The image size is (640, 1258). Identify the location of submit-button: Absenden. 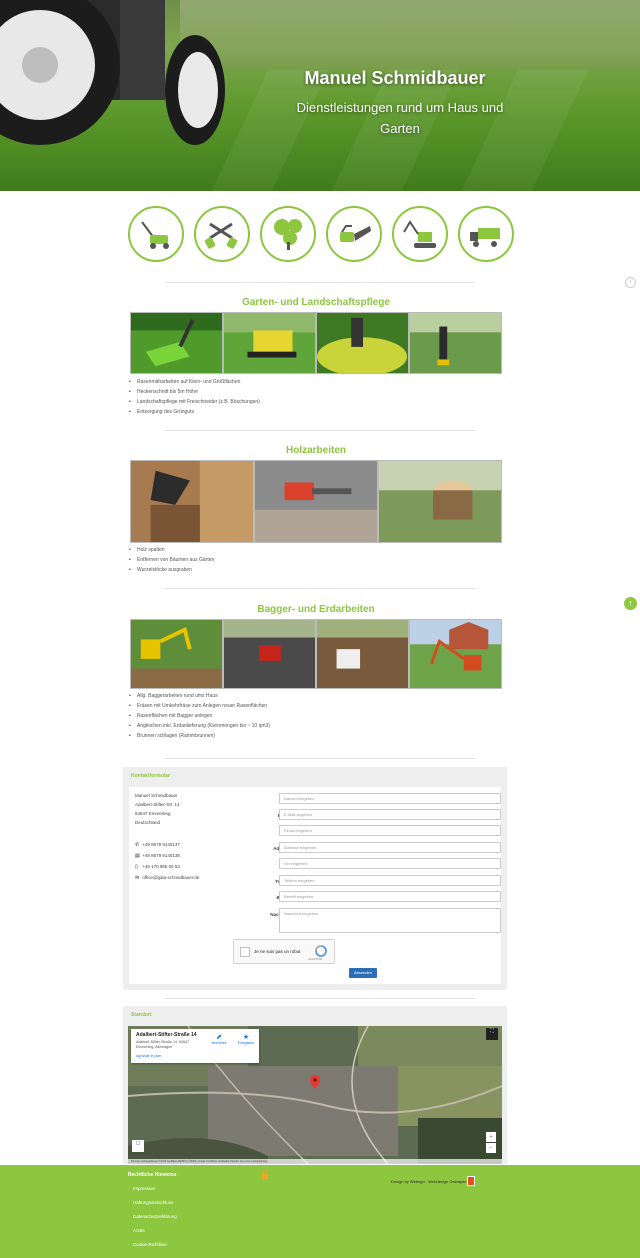
(363, 973).